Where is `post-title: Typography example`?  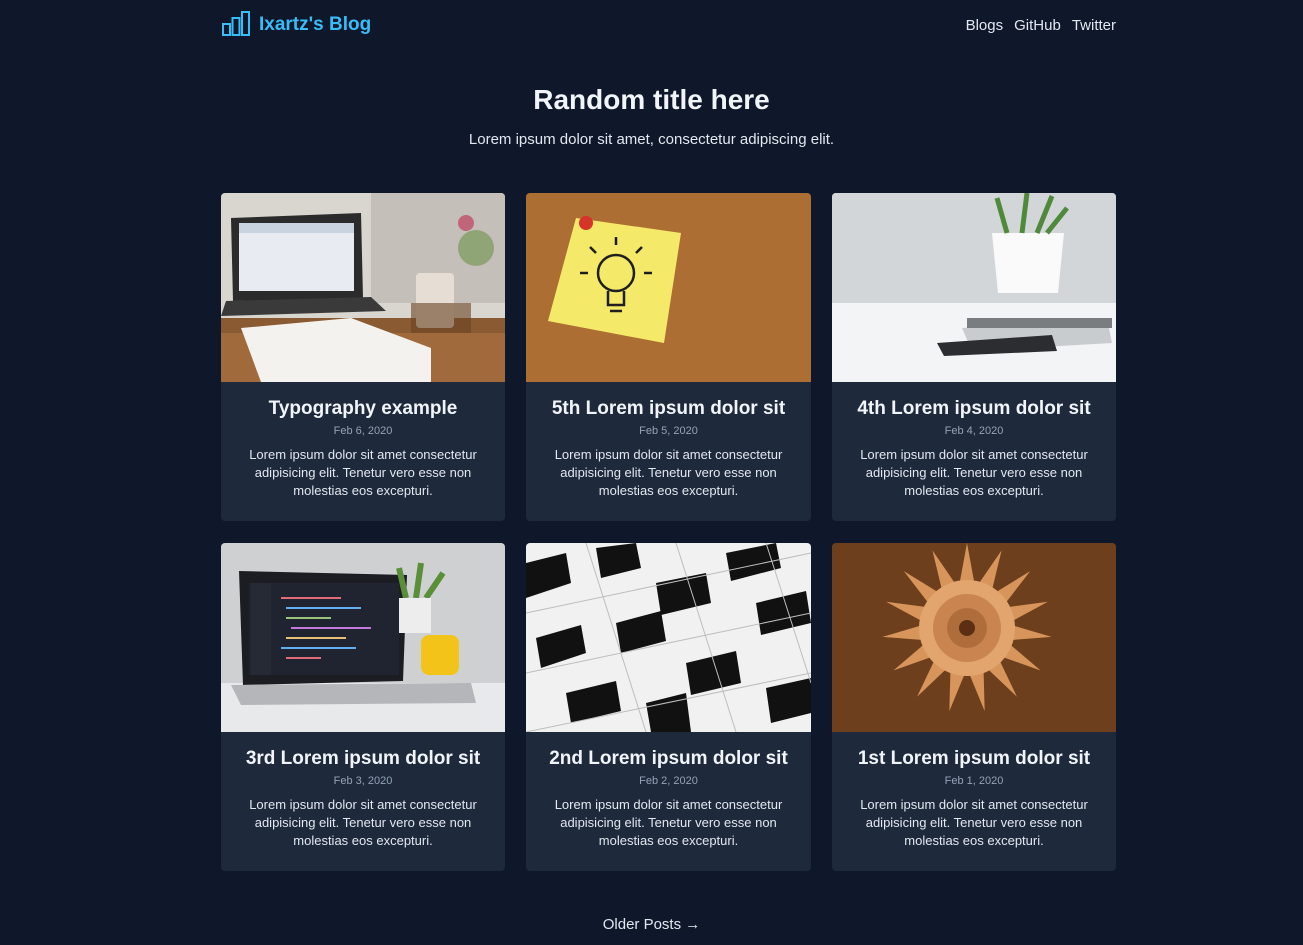 post-title: Typography example is located at coordinates (363, 408).